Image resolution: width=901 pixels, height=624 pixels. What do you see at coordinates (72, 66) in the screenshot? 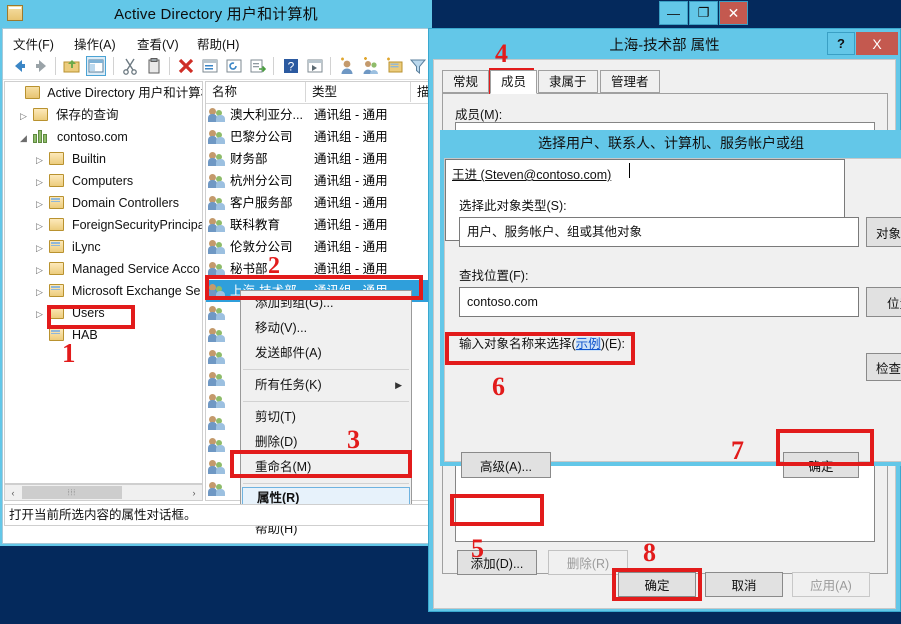
I see `up-folder-icon` at bounding box center [72, 66].